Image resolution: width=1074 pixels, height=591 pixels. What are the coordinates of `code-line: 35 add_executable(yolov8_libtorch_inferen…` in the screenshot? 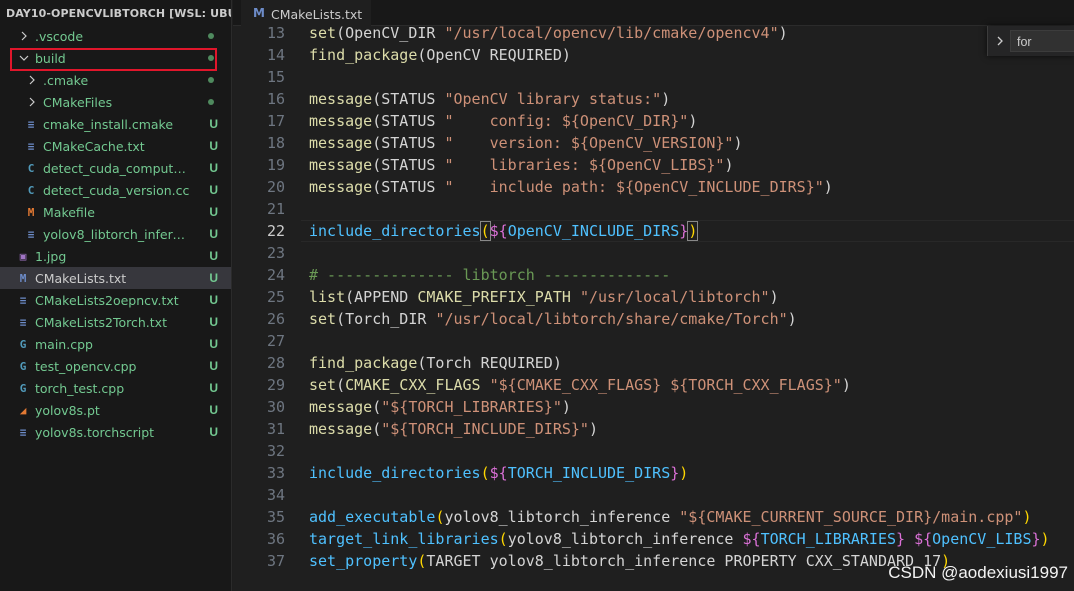 It's located at (653, 517).